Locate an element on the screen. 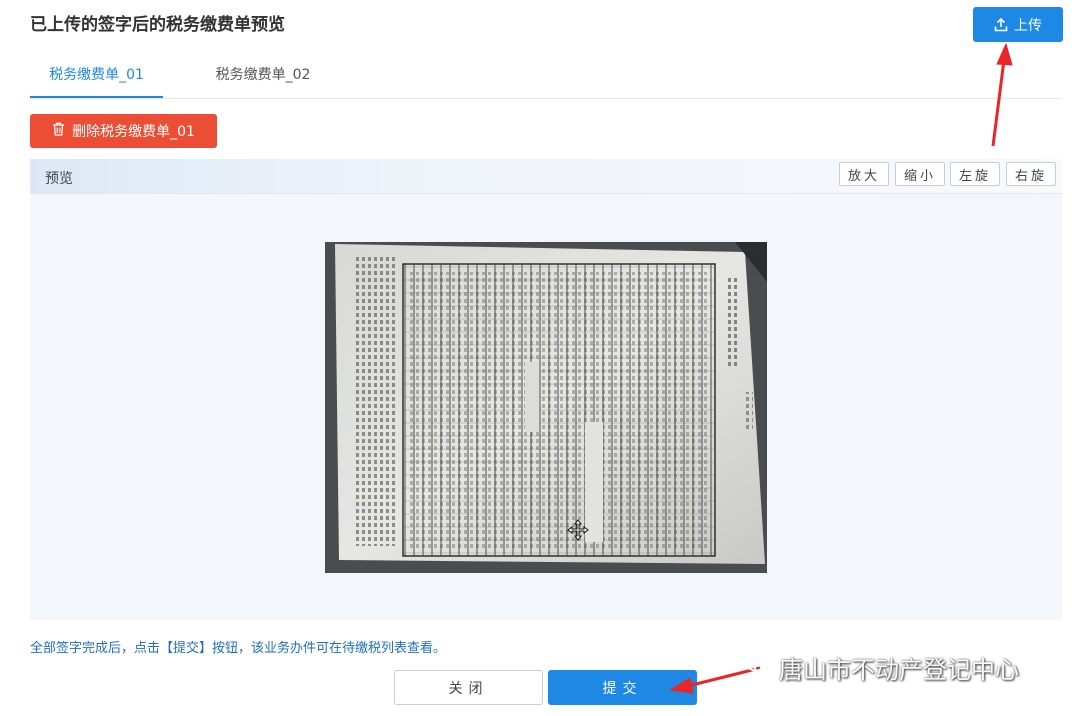 This screenshot has width=1080, height=716. preview-label: 预览 is located at coordinates (59, 179).